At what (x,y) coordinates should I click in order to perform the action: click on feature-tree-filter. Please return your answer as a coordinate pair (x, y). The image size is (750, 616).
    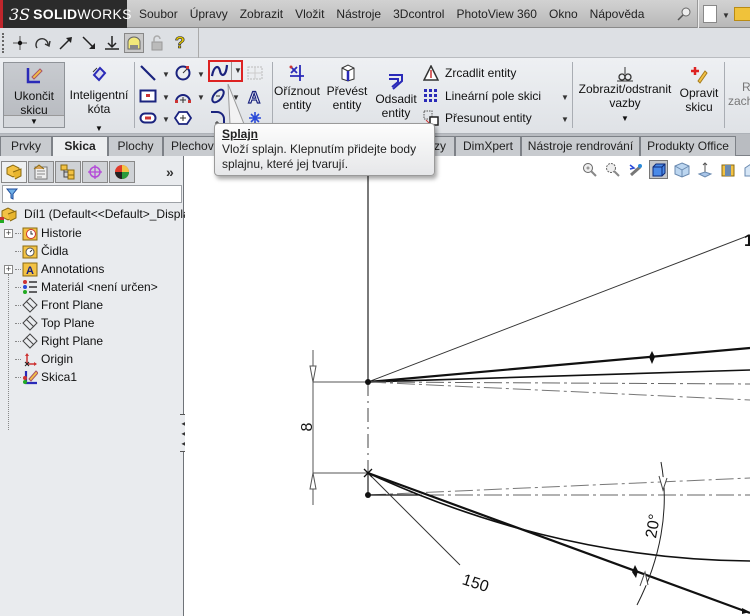
    Looking at the image, I should click on (92, 194).